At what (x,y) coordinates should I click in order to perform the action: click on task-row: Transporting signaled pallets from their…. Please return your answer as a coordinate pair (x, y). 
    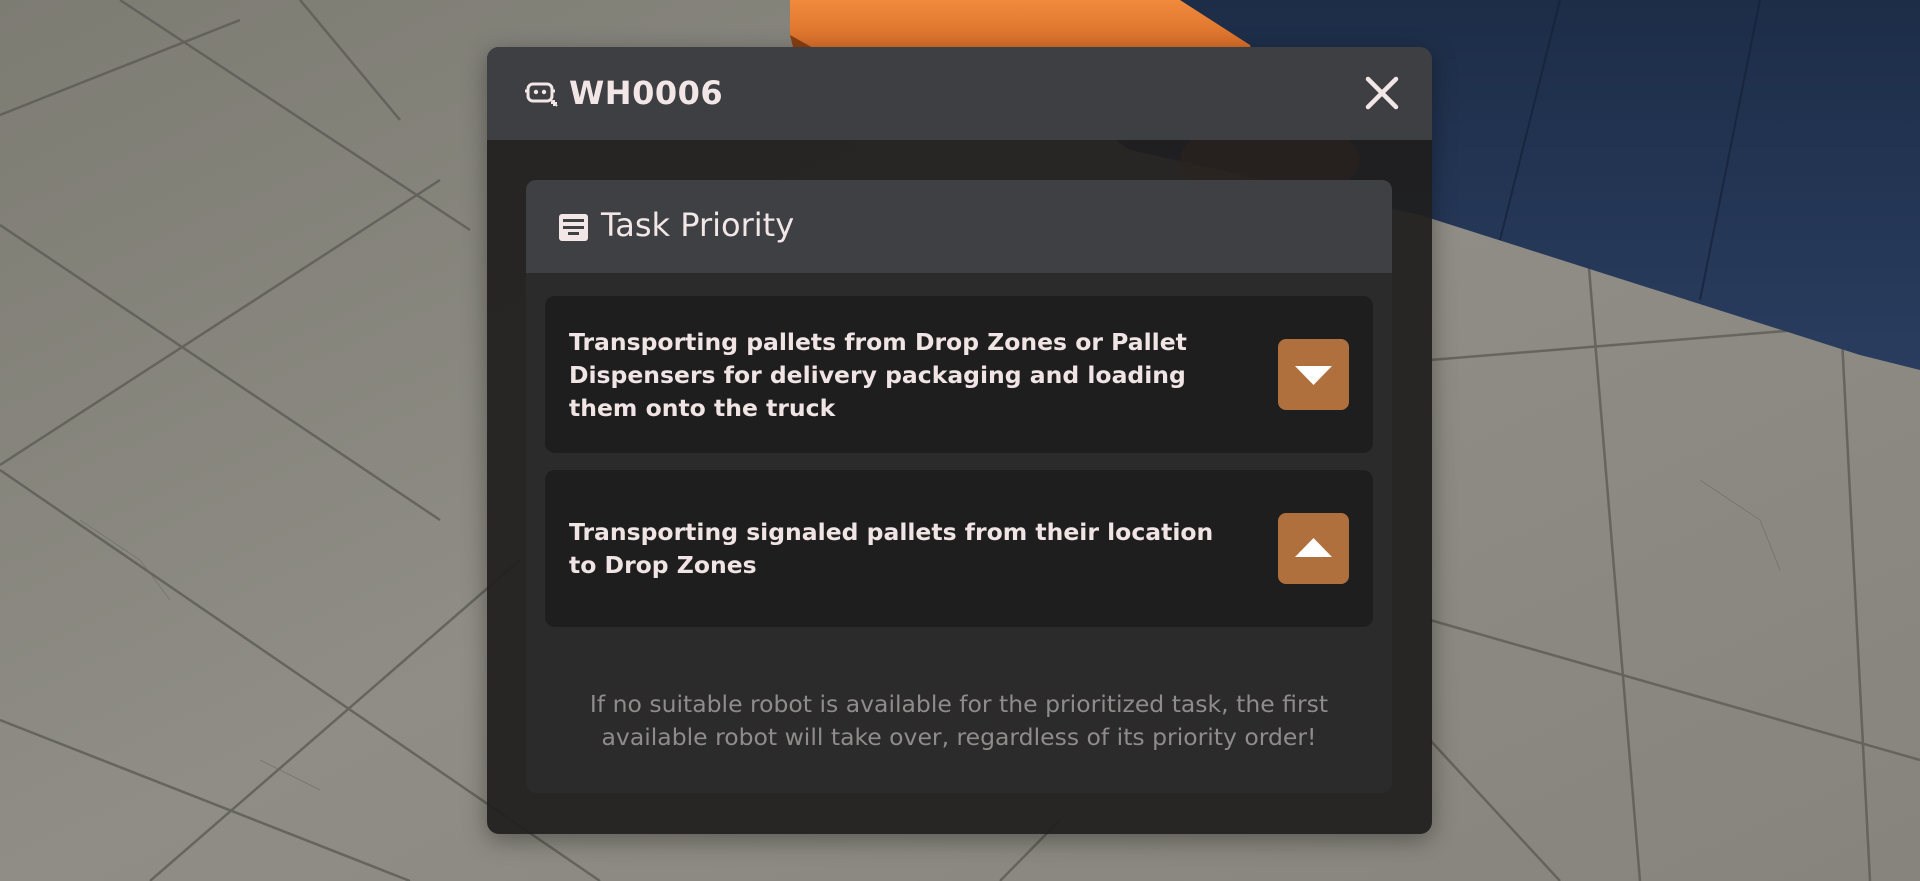
    Looking at the image, I should click on (959, 548).